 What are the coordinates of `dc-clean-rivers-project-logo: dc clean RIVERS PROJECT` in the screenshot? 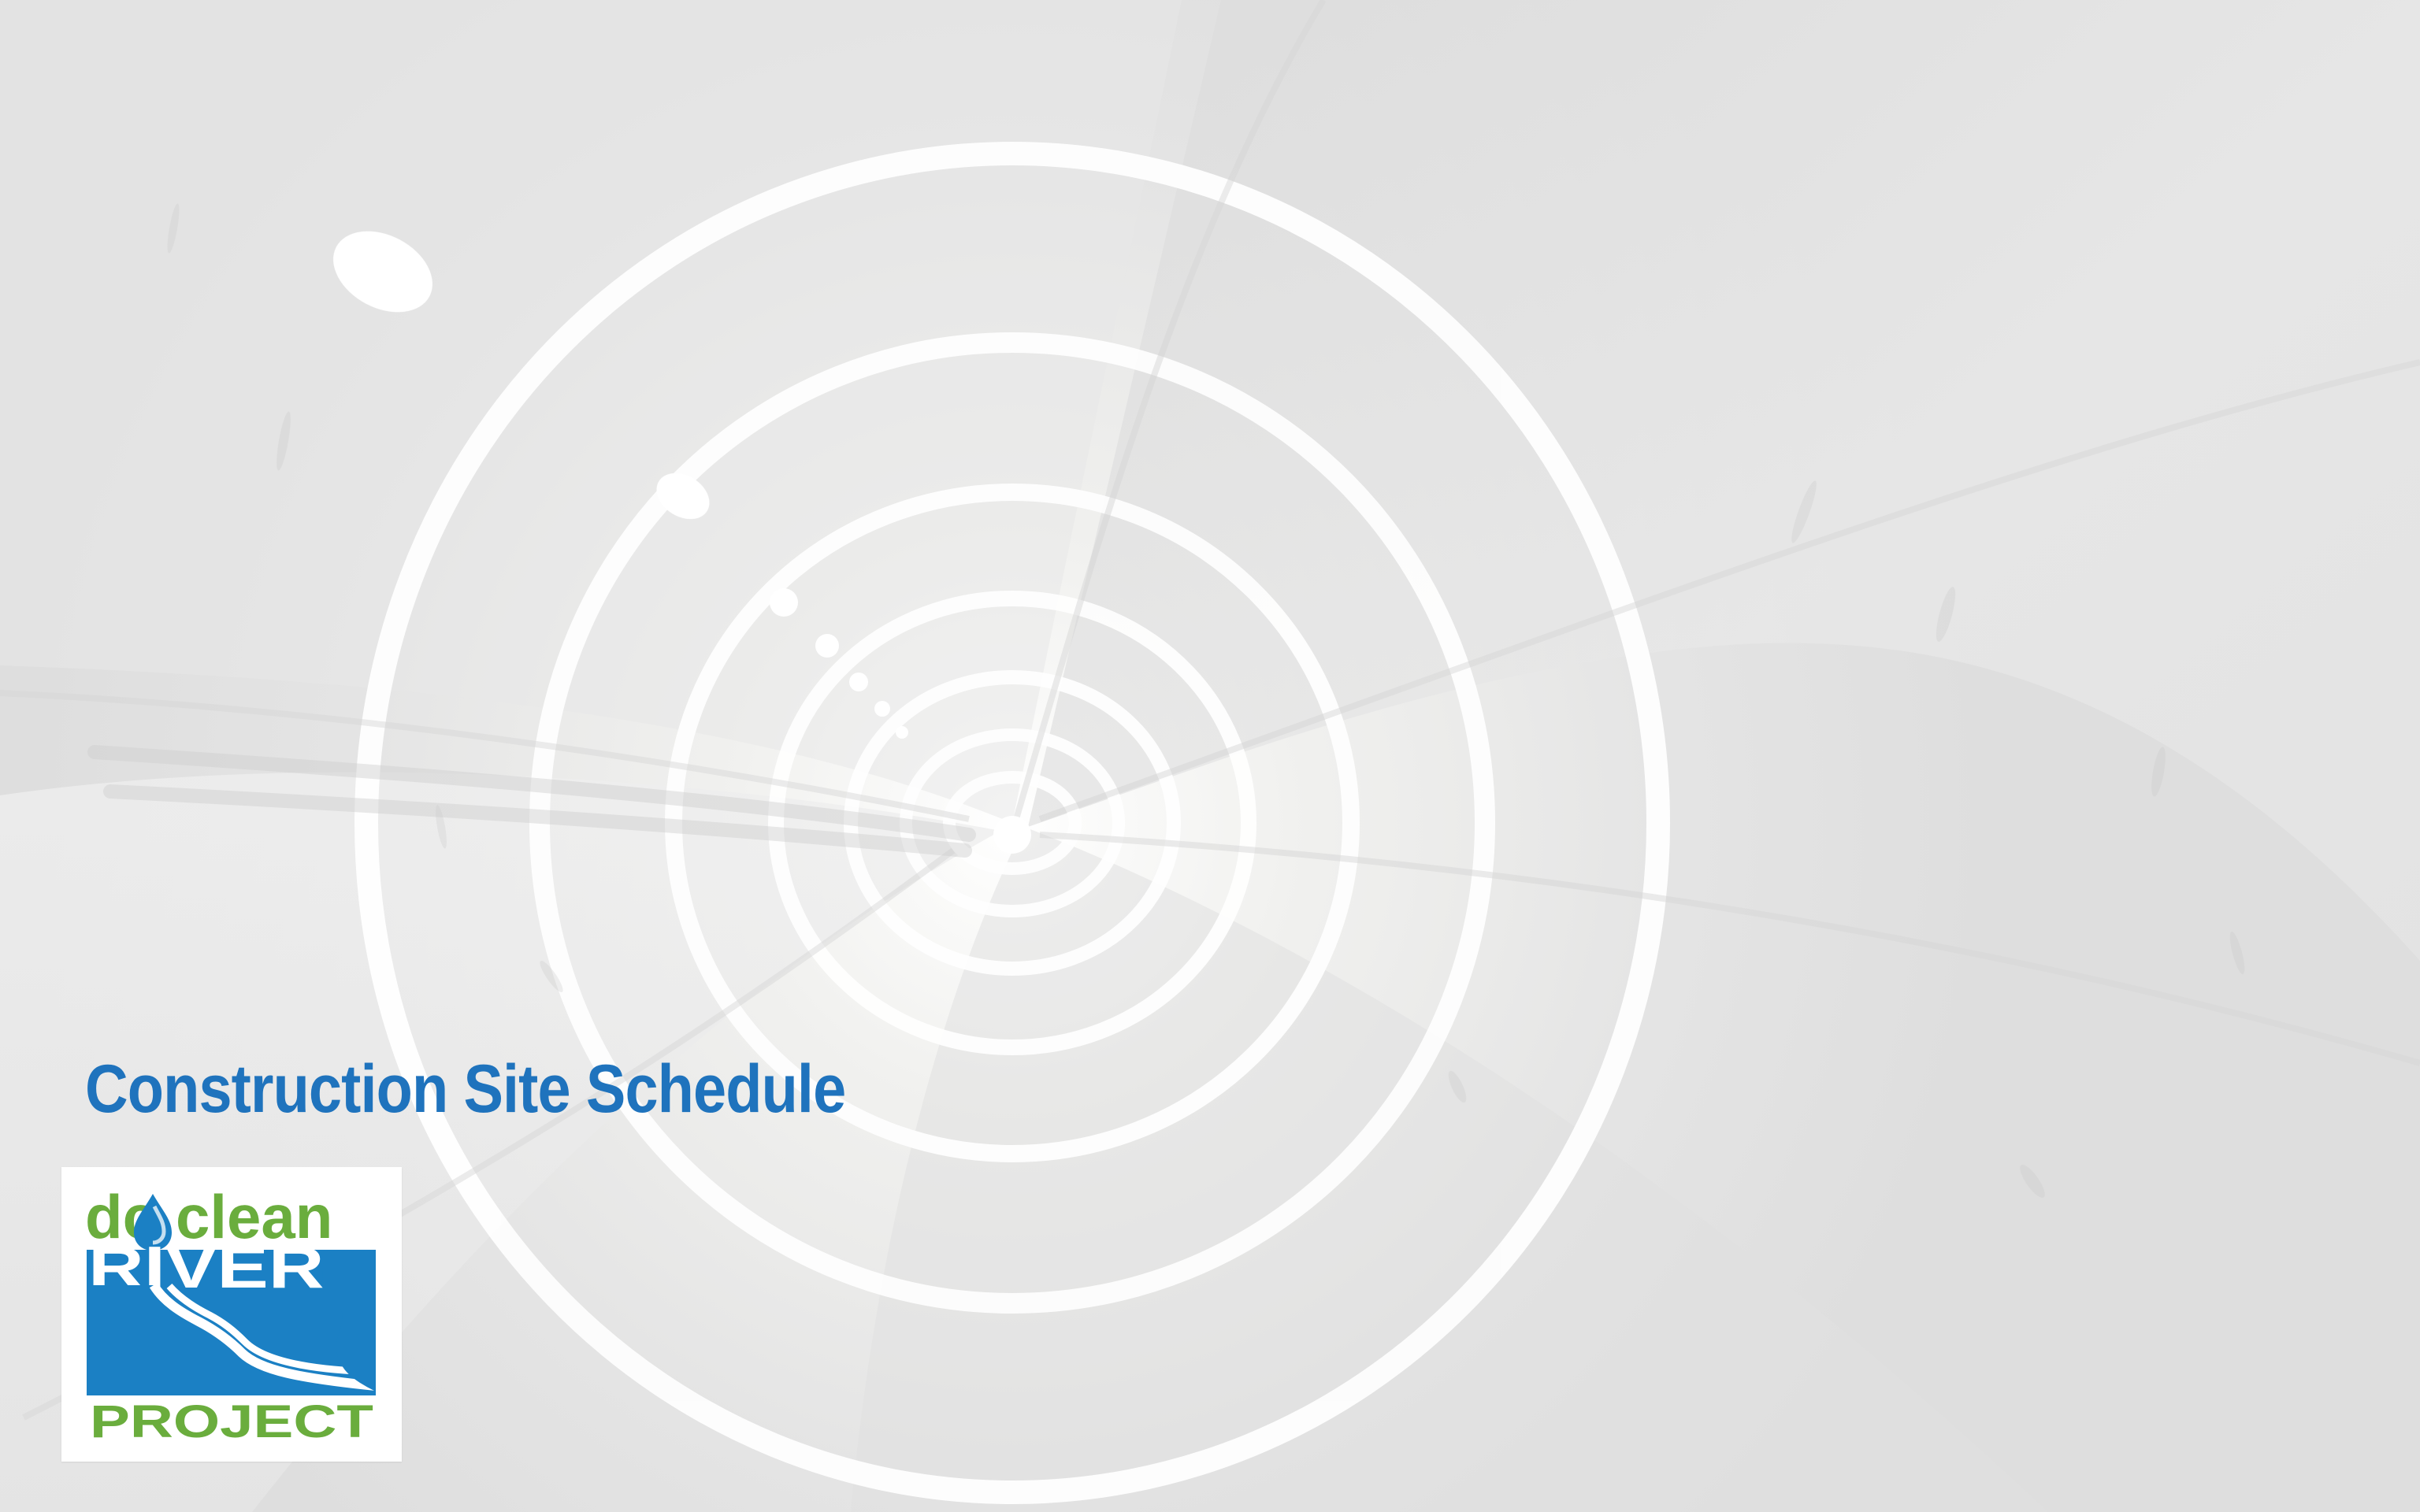 It's located at (231, 1314).